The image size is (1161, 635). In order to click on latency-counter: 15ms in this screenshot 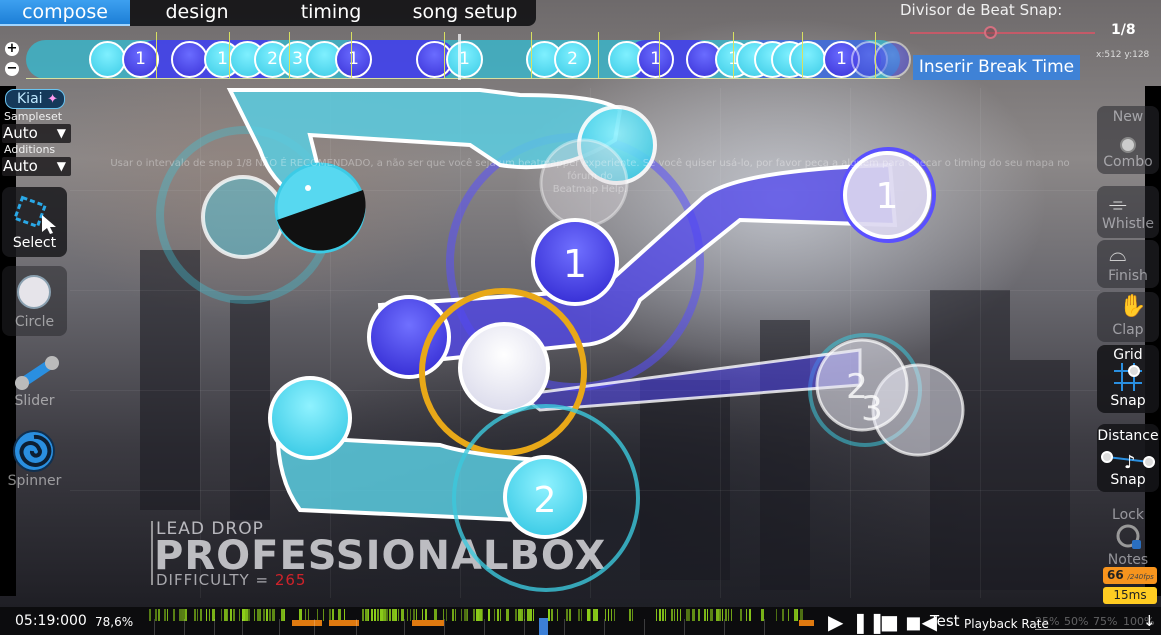, I will do `click(1130, 595)`.